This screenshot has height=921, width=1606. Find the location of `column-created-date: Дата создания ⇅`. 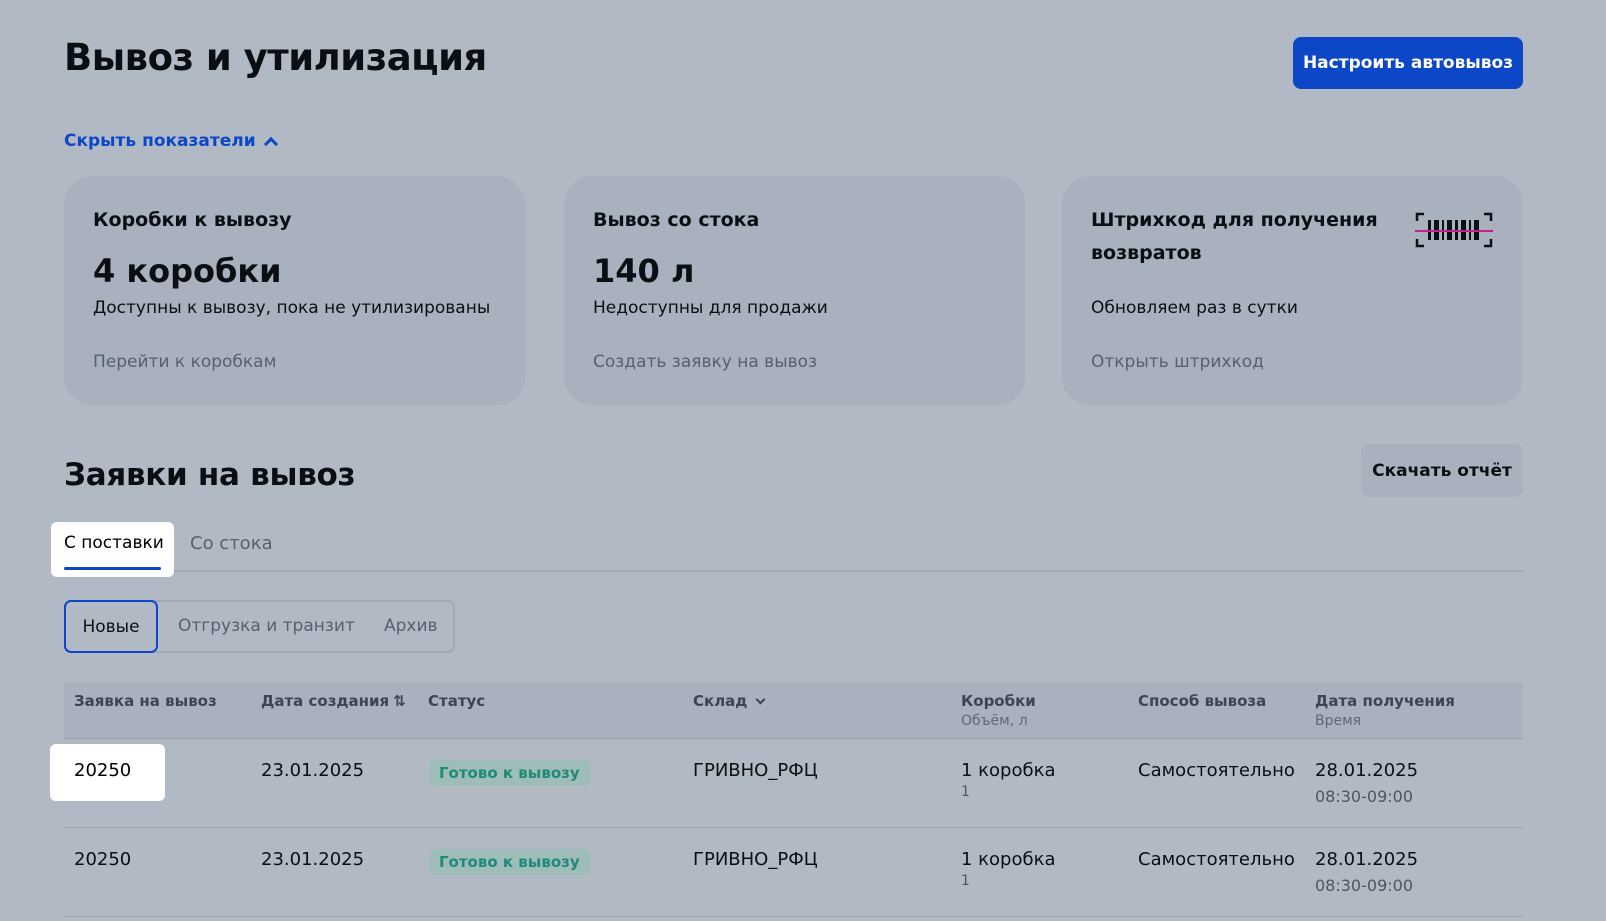

column-created-date: Дата создания ⇅ is located at coordinates (333, 701).